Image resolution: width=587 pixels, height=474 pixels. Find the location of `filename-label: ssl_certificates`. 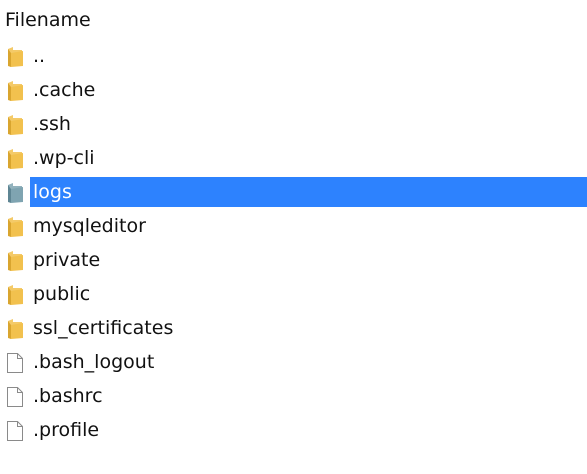

filename-label: ssl_certificates is located at coordinates (103, 328).